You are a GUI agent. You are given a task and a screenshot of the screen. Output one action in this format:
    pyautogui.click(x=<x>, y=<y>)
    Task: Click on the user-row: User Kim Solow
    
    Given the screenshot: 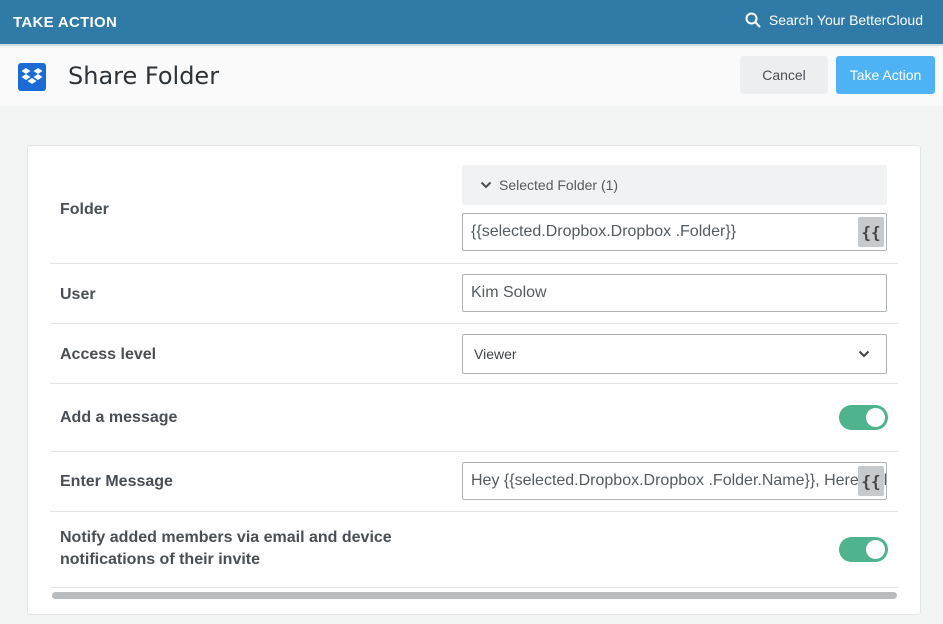 What is the action you would take?
    pyautogui.click(x=474, y=294)
    